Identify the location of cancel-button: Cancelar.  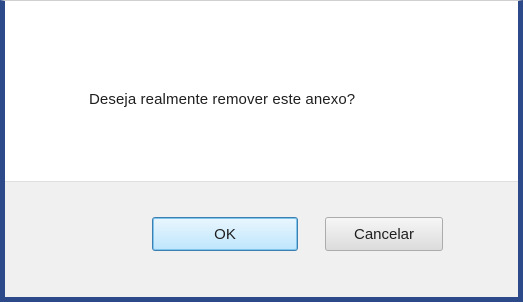
(384, 234).